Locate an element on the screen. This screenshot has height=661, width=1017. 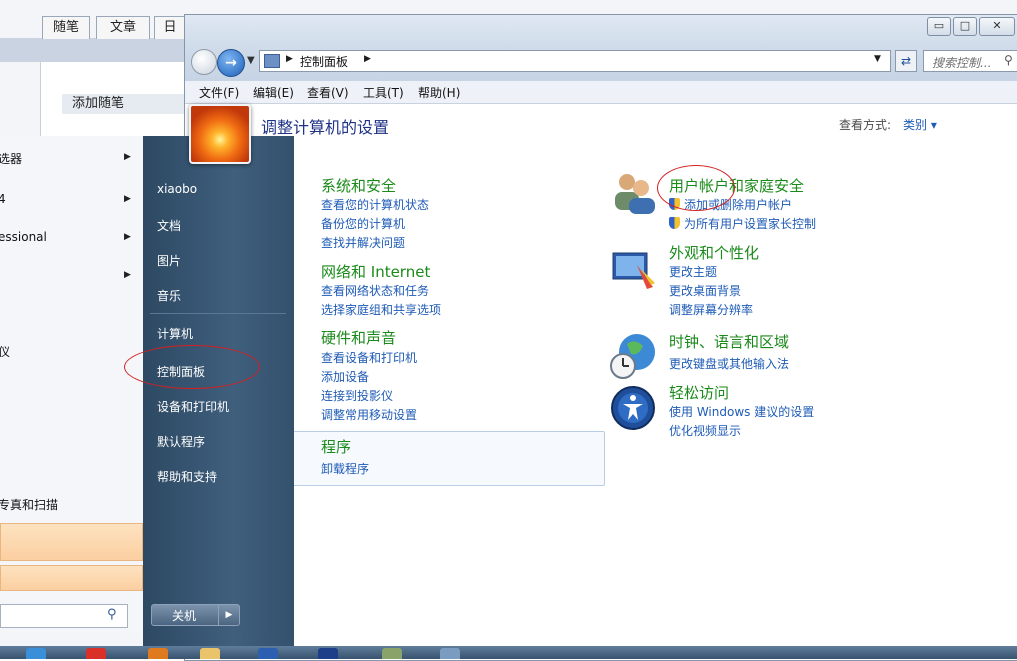
link-troubleshoot: 查找并解决问题 is located at coordinates (363, 242).